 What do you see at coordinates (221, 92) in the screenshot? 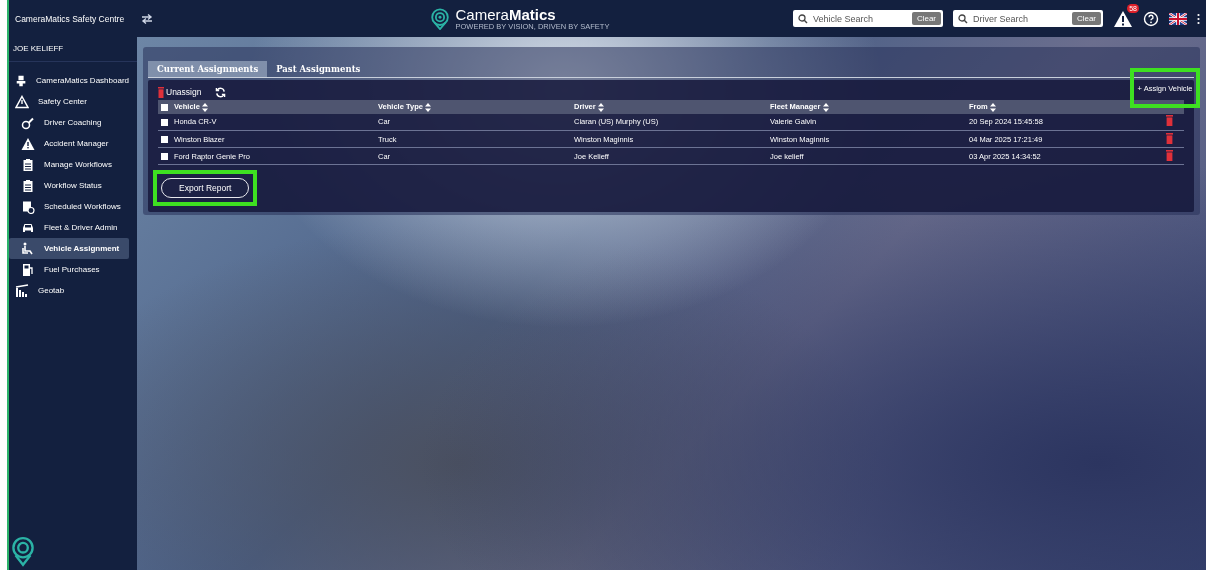
I see `refresh-icon` at bounding box center [221, 92].